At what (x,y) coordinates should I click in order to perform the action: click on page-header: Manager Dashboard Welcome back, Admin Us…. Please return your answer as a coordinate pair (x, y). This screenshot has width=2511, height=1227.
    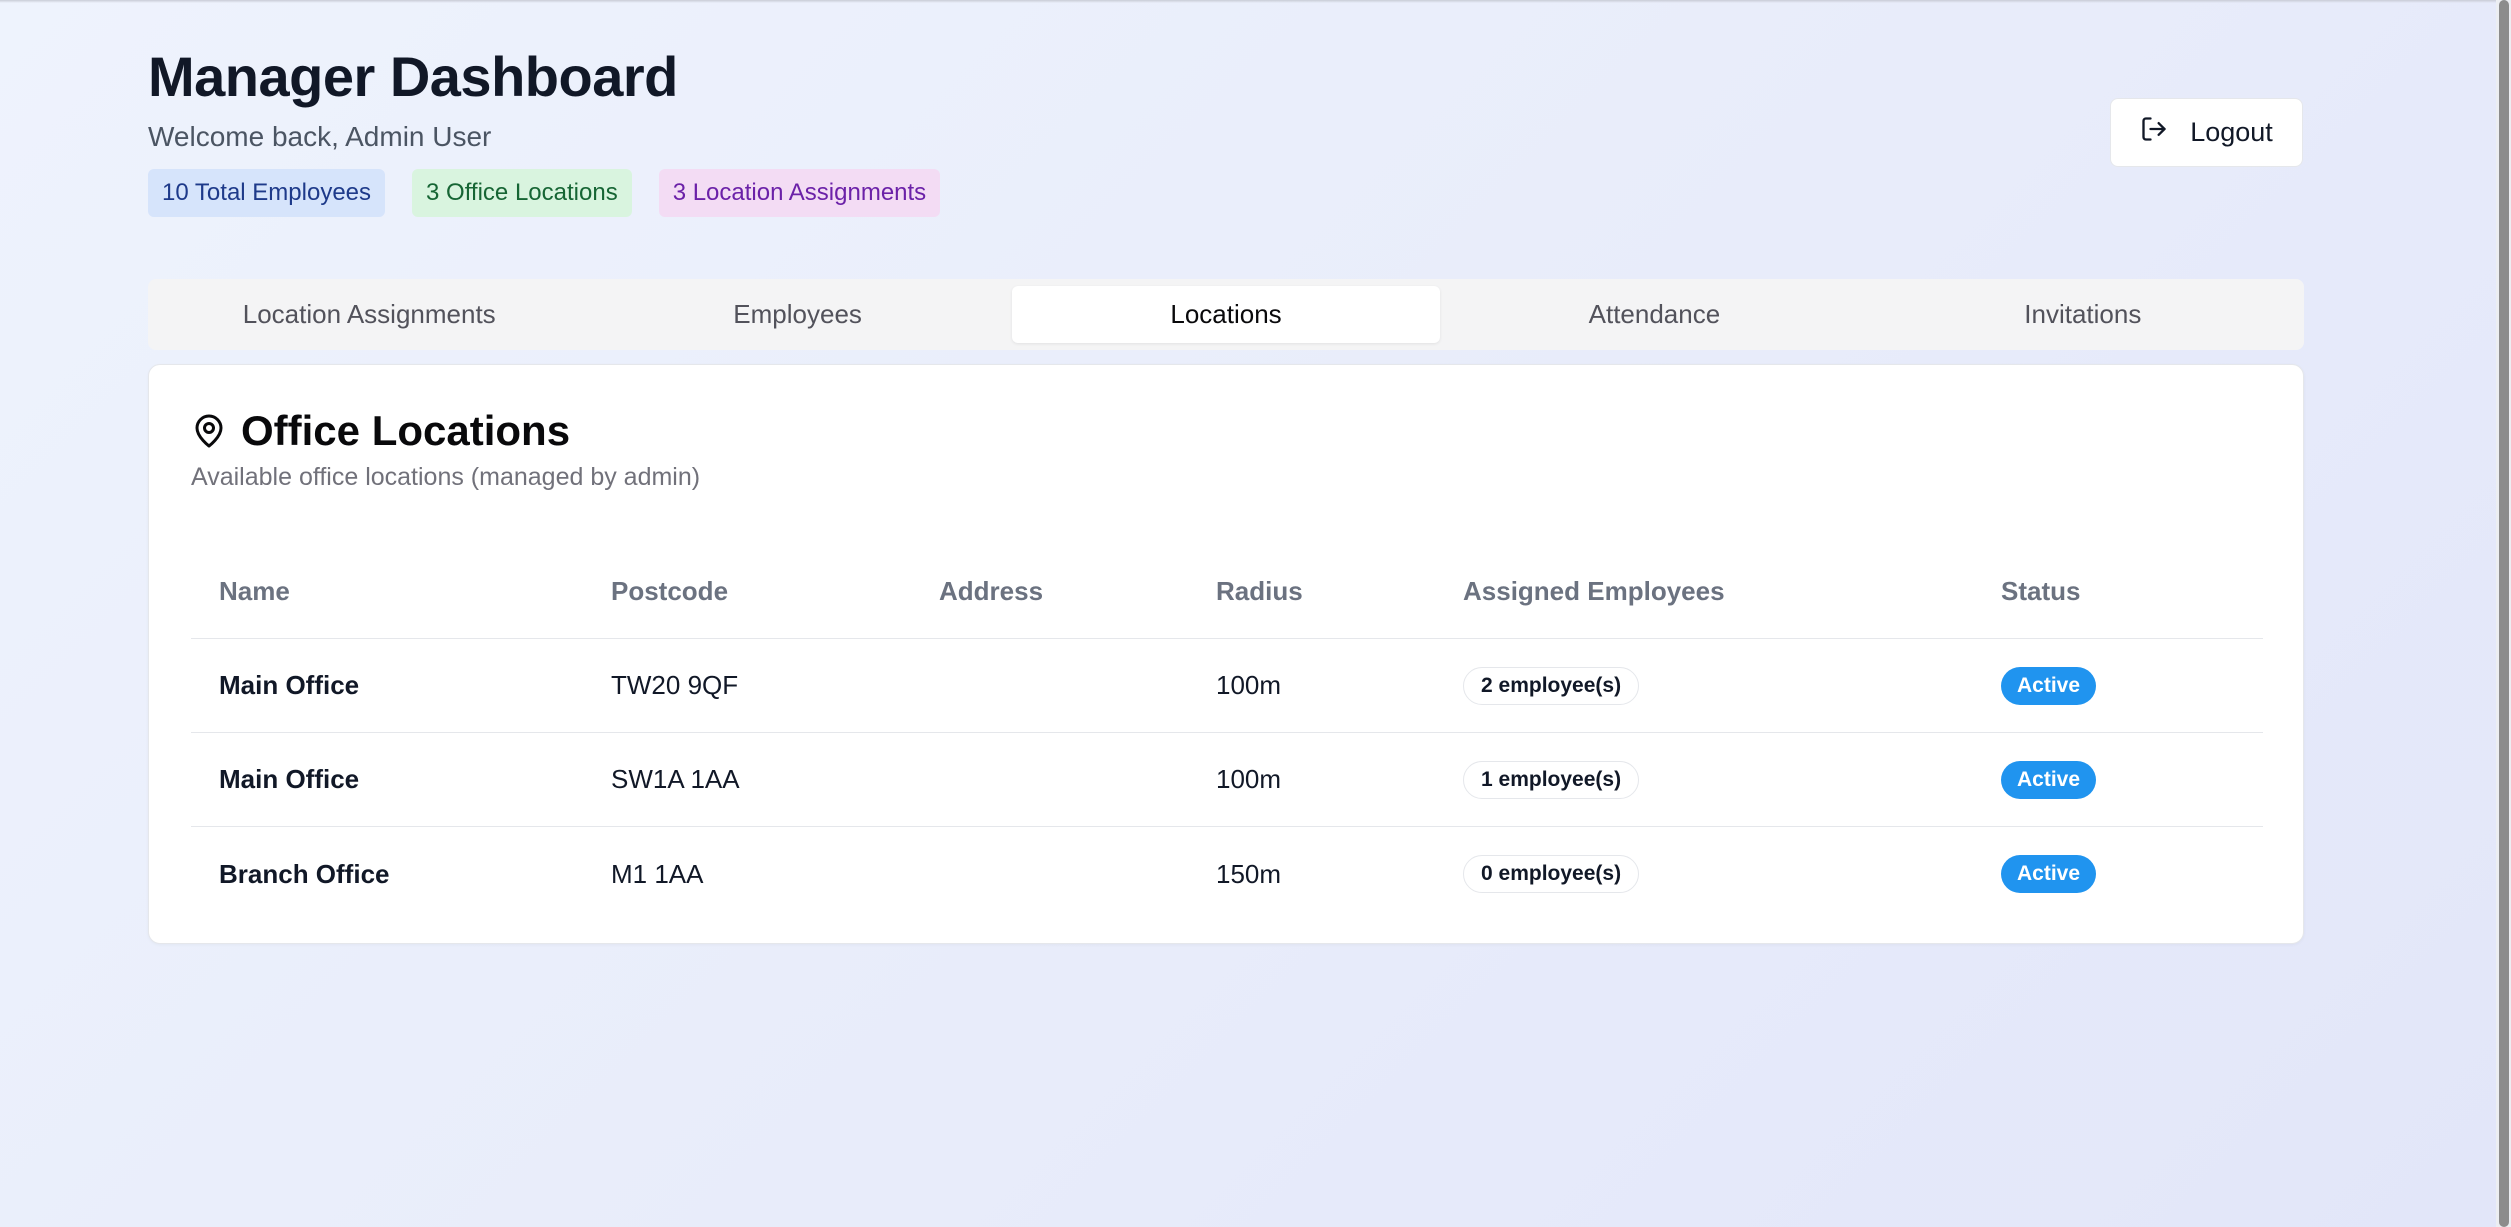
    Looking at the image, I should click on (544, 130).